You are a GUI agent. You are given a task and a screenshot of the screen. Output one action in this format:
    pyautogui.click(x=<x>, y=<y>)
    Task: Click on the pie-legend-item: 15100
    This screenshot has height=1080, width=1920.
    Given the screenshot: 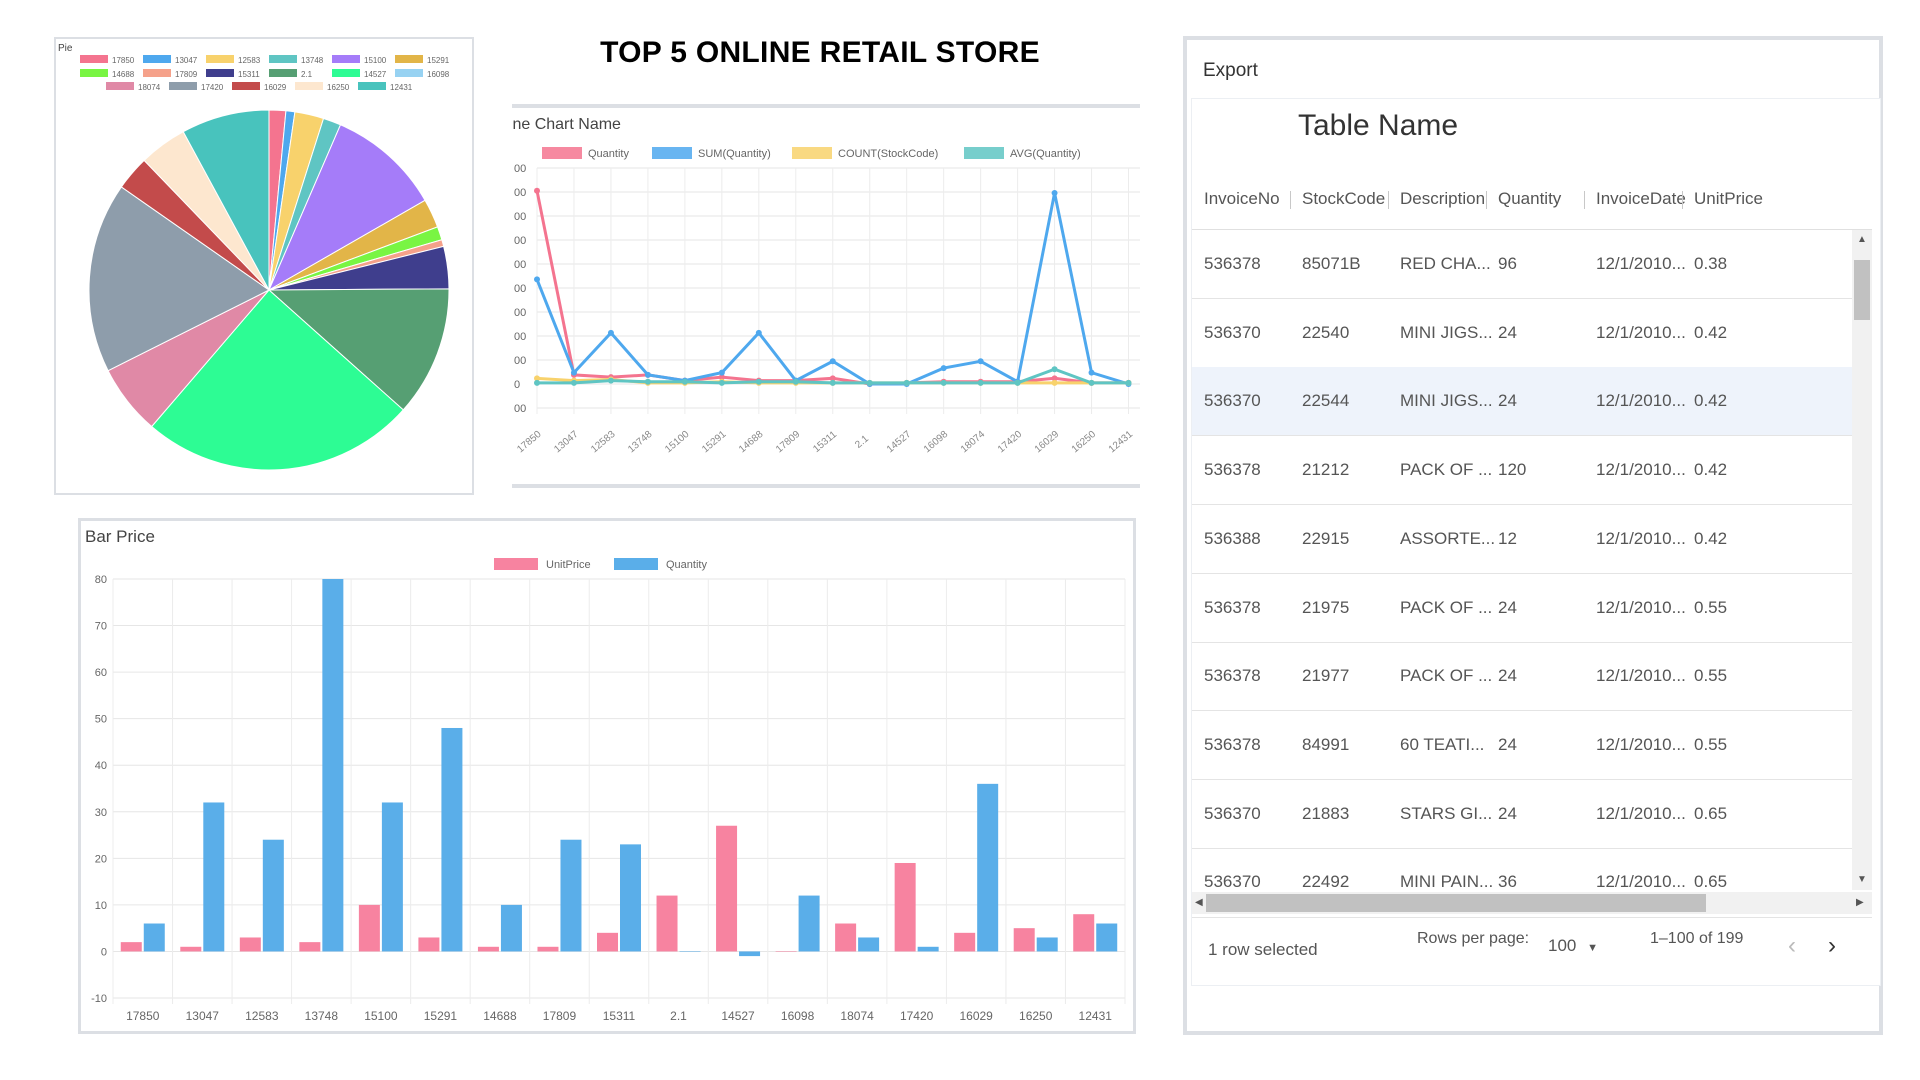 What is the action you would take?
    pyautogui.click(x=359, y=60)
    